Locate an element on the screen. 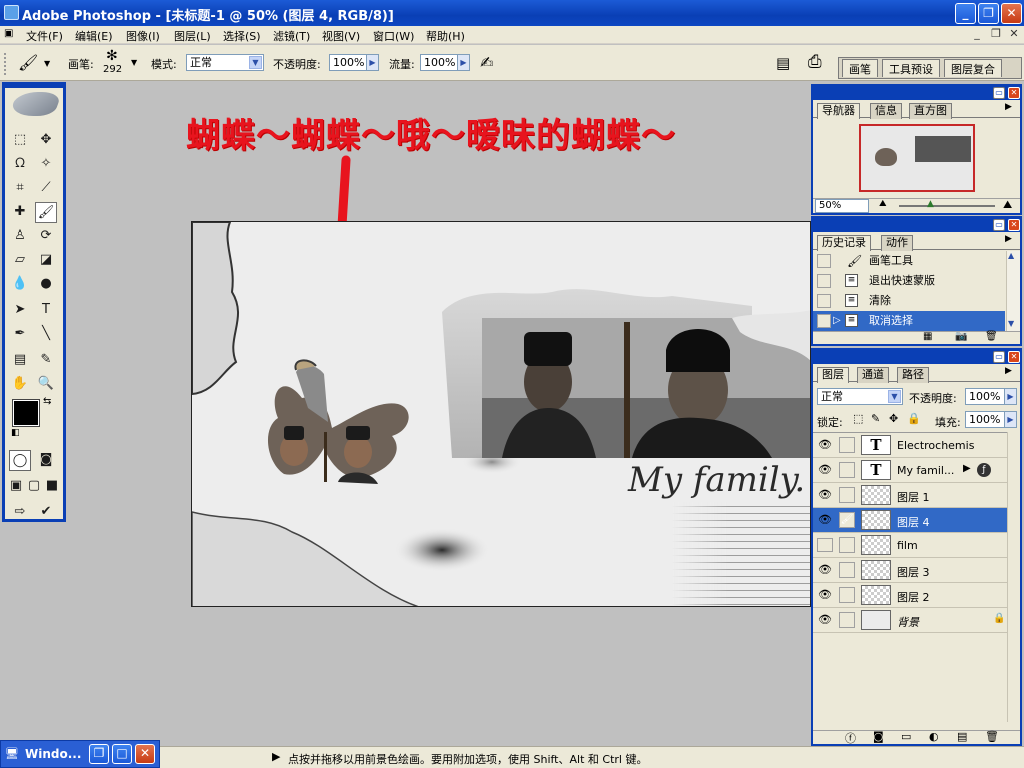  blend-mode-select: 正常 ▼ is located at coordinates (860, 396).